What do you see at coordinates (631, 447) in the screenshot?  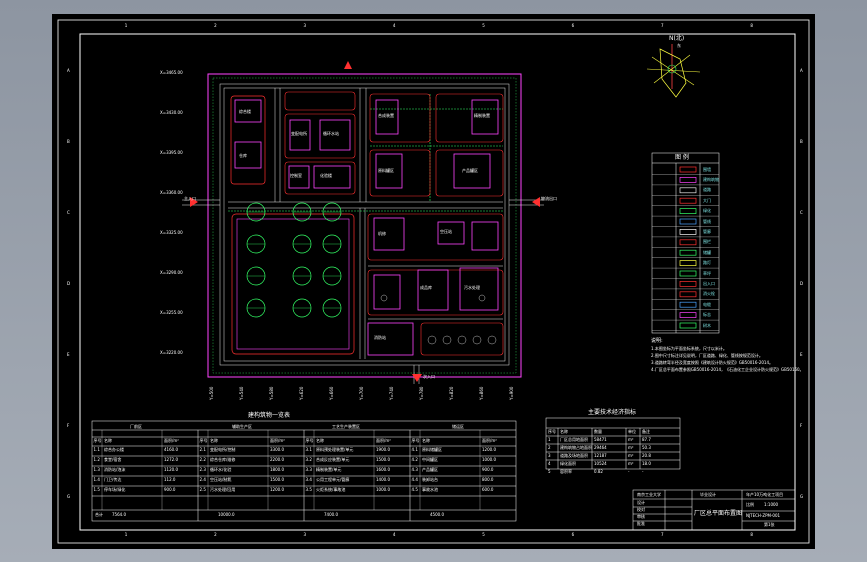 I see `indicator-cell: m²` at bounding box center [631, 447].